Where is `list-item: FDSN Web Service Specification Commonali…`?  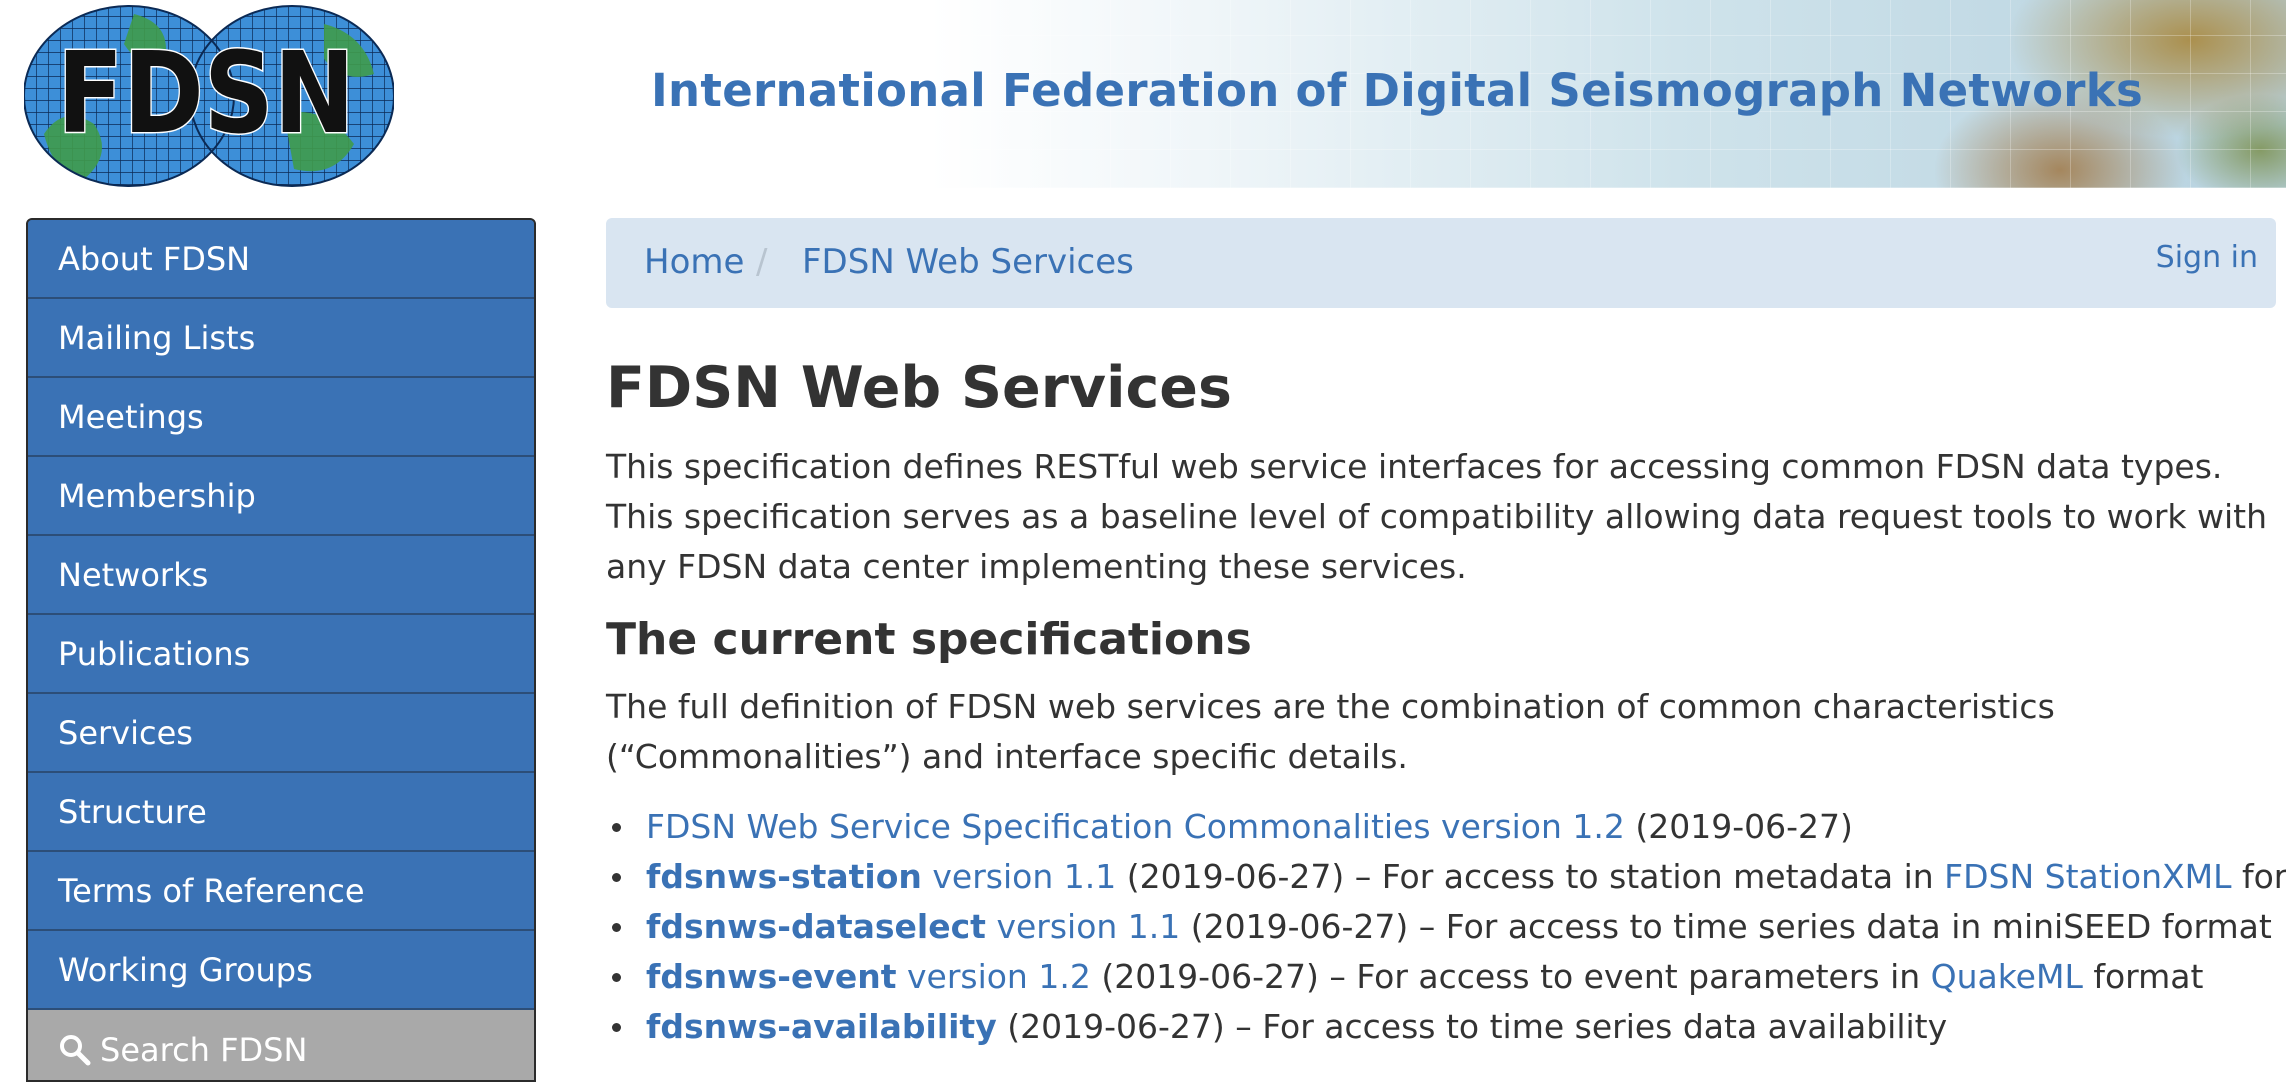
list-item: FDSN Web Service Specification Commonali… is located at coordinates (1446, 827).